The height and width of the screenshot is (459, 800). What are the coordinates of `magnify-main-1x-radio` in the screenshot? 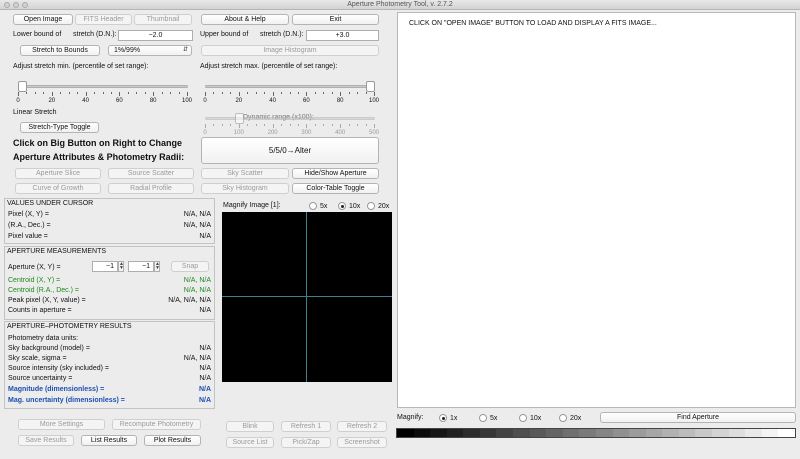 It's located at (443, 418).